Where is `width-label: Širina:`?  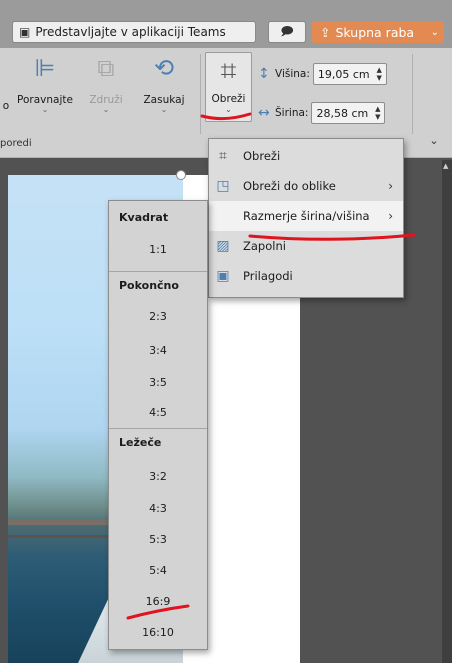 width-label: Širina: is located at coordinates (292, 113).